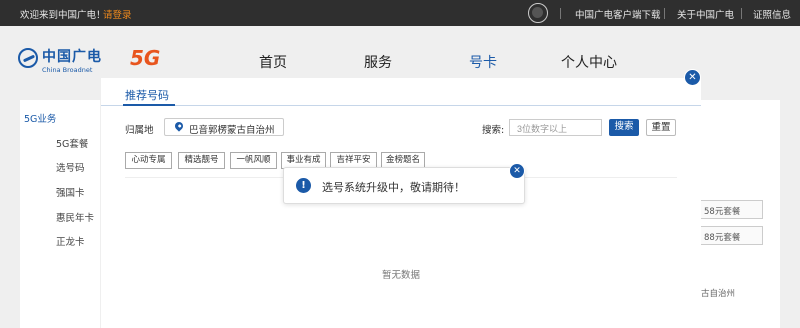 This screenshot has height=328, width=800. I want to click on region-text: 古自治州, so click(718, 294).